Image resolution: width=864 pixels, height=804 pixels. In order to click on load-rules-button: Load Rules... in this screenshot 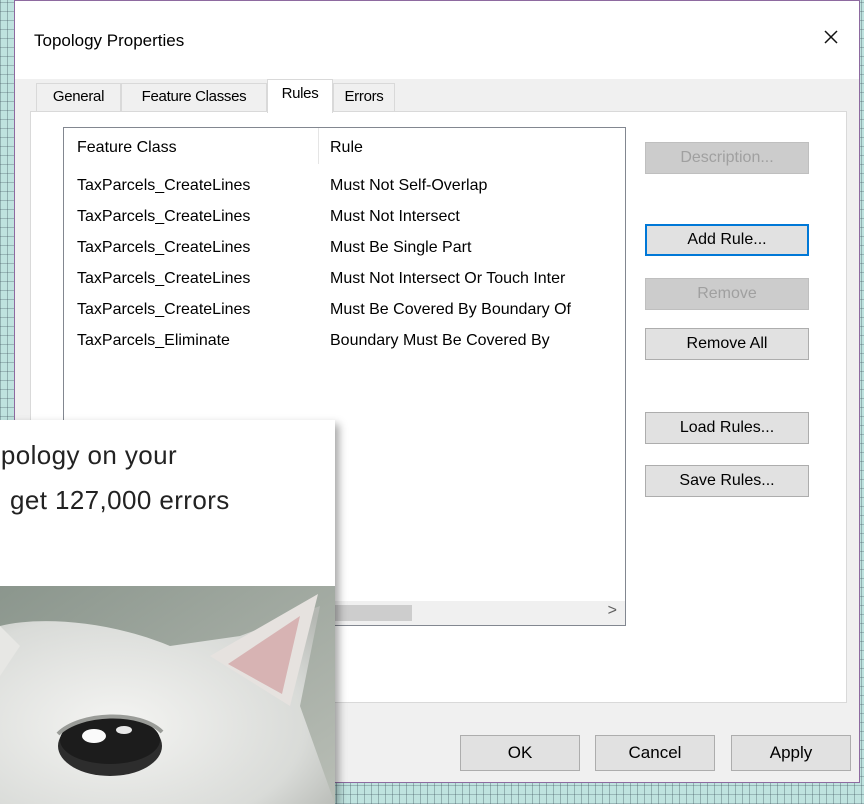, I will do `click(727, 428)`.